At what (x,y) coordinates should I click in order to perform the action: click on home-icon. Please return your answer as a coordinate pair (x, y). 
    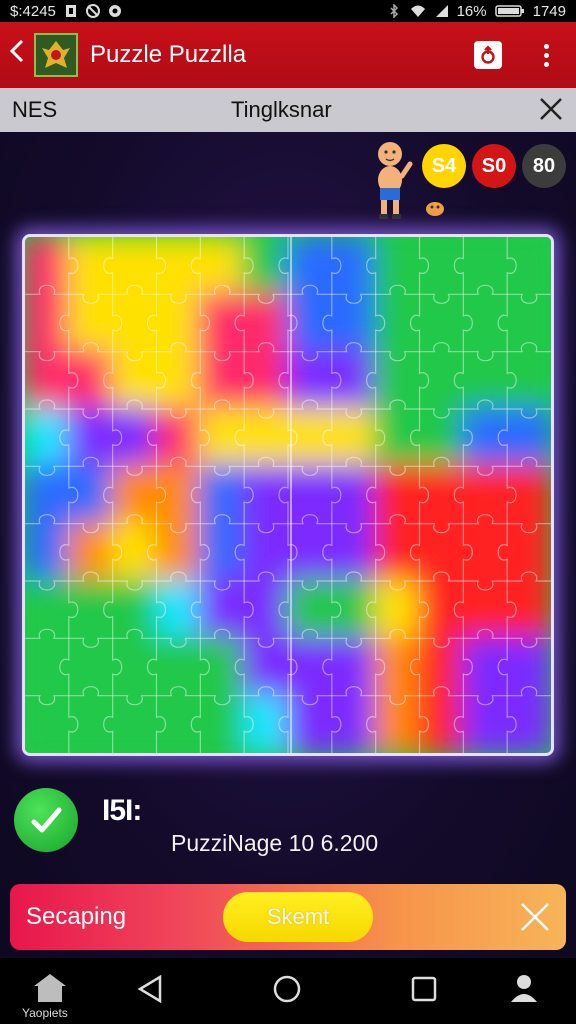
    Looking at the image, I should click on (50, 988).